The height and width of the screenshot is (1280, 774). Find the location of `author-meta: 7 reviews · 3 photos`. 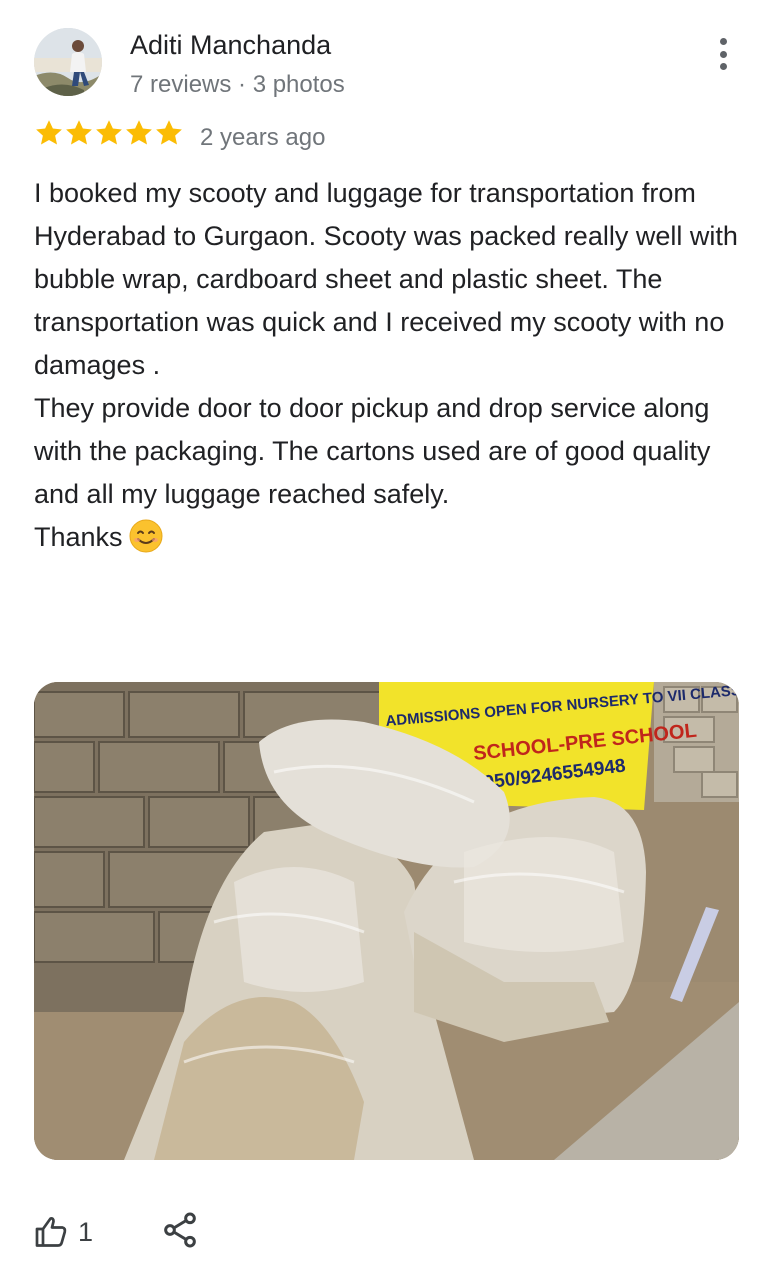

author-meta: 7 reviews · 3 photos is located at coordinates (237, 84).